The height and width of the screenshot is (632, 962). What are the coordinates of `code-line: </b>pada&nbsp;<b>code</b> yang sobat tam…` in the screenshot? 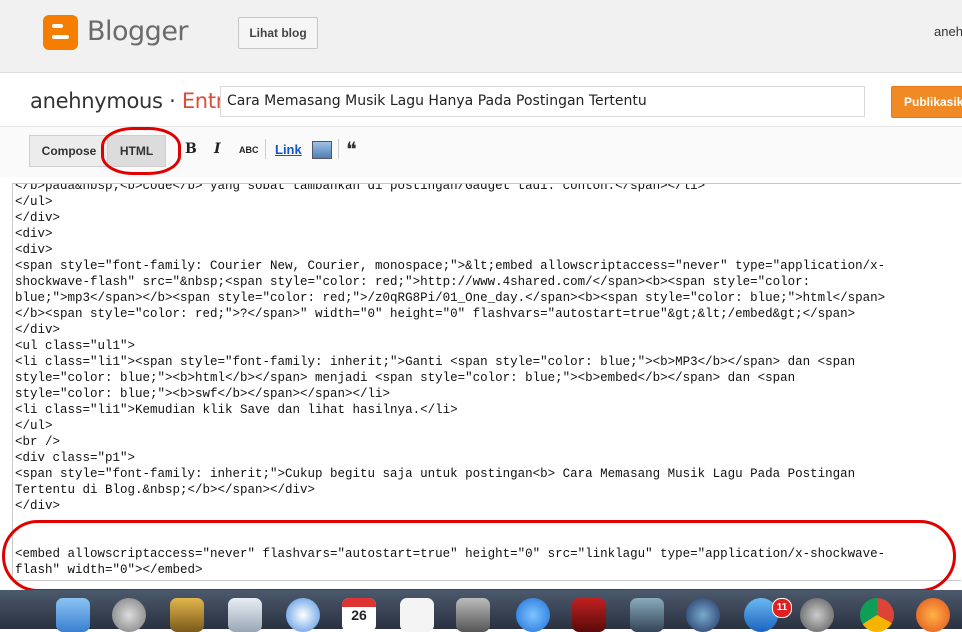 It's located at (360, 188).